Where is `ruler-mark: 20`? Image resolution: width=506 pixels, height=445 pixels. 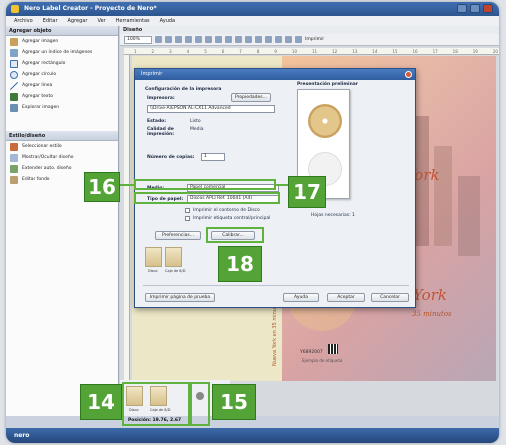
ruler-mark: 20 is located at coordinates (495, 51).